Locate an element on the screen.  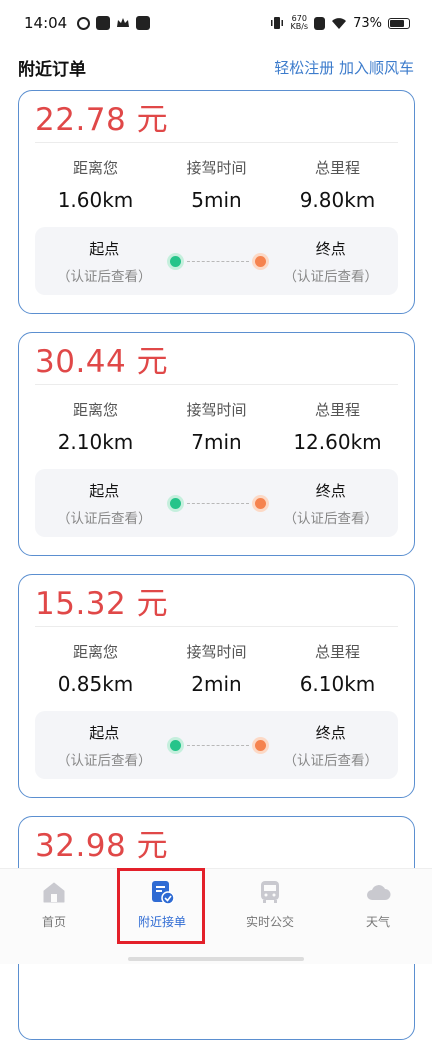
order-price: 15.32 元 is located at coordinates (102, 604).